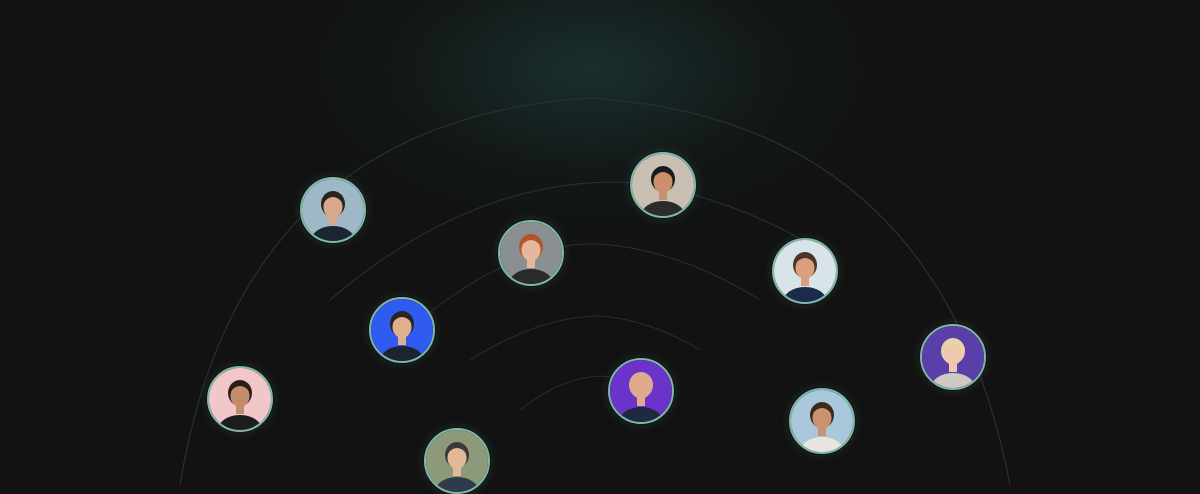 This screenshot has width=1200, height=494. I want to click on avatar-man-beanie-portrait, so click(457, 461).